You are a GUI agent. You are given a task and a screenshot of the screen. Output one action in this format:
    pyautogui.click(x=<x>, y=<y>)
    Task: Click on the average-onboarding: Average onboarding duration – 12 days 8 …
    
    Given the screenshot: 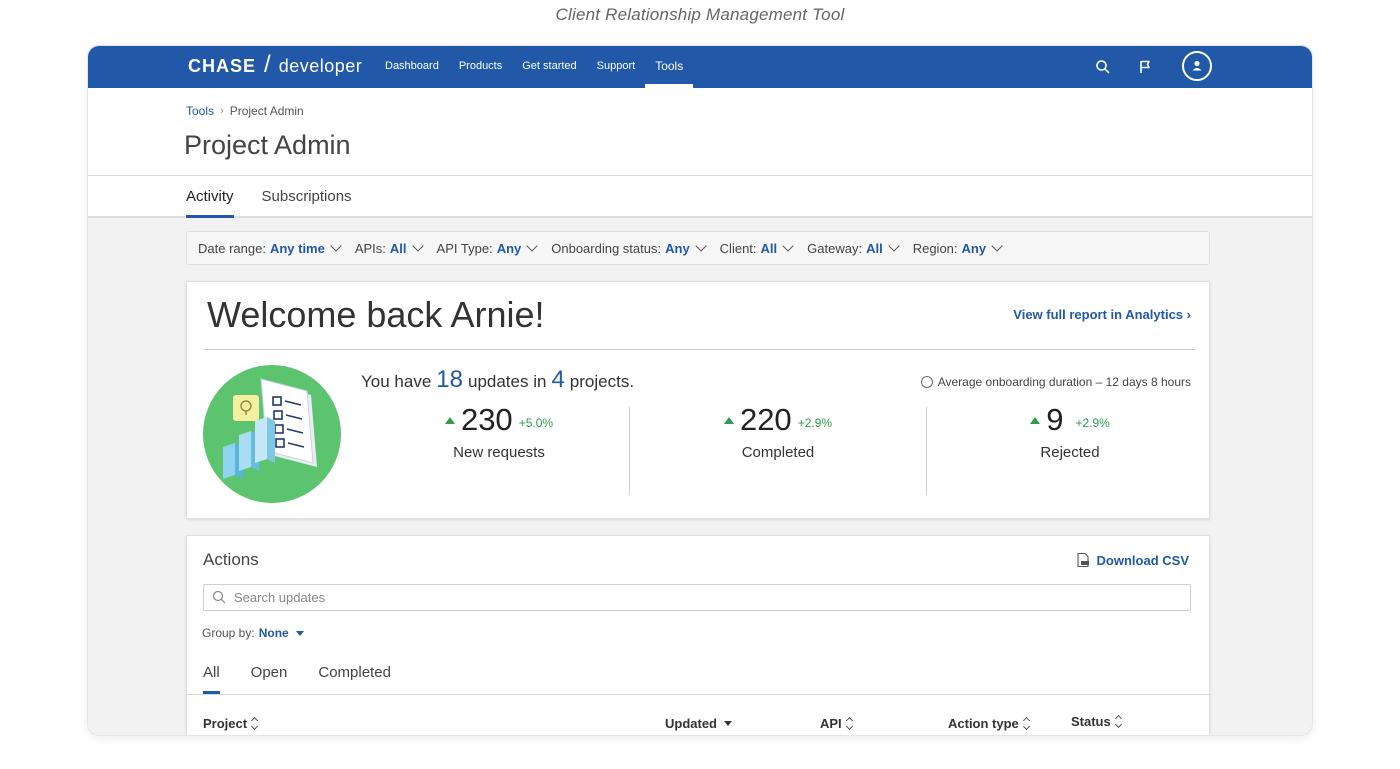 What is the action you would take?
    pyautogui.click(x=1055, y=382)
    